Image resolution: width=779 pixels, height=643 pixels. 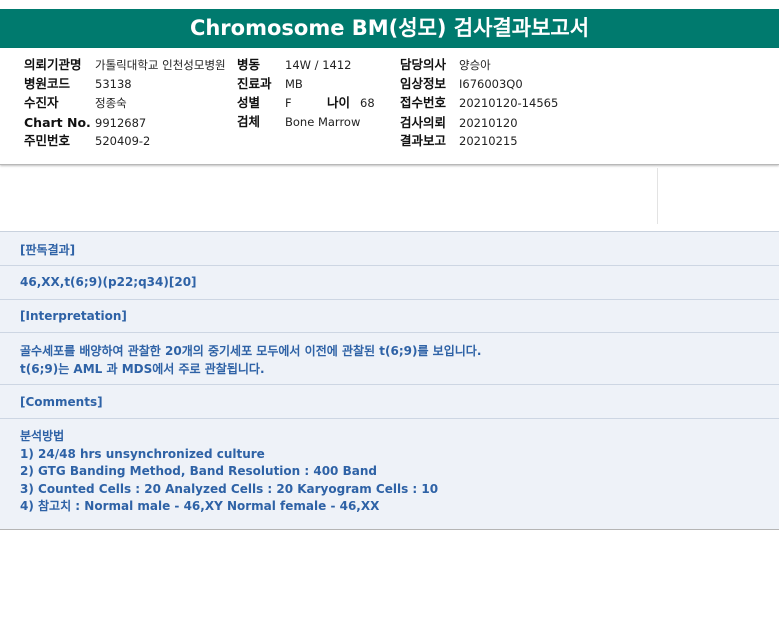 I want to click on ward-value: 14W / 1412, so click(x=318, y=65).